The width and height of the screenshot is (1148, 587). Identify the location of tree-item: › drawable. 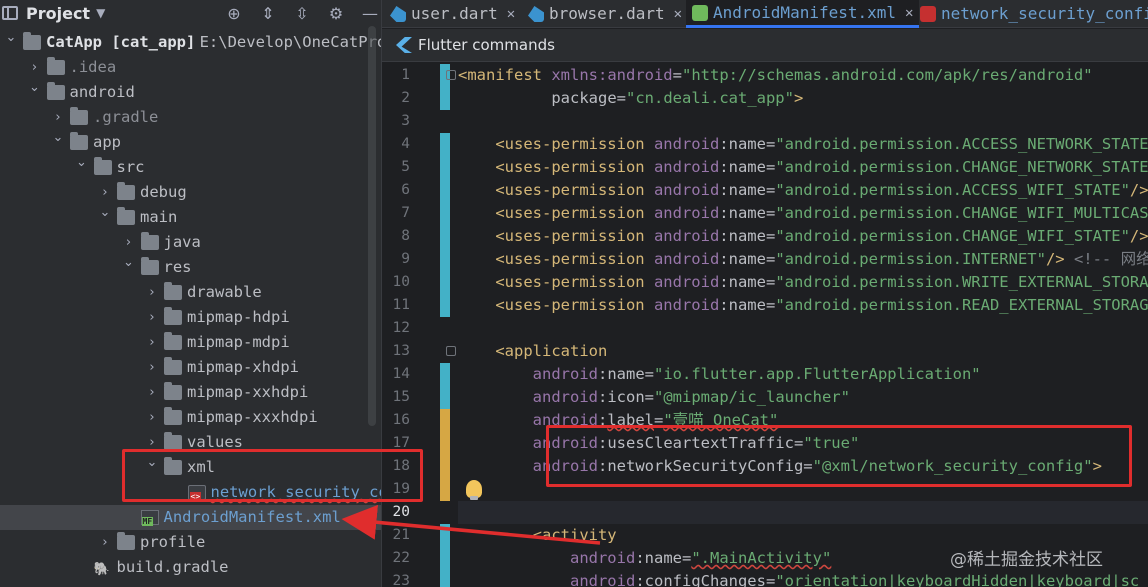
(190, 292).